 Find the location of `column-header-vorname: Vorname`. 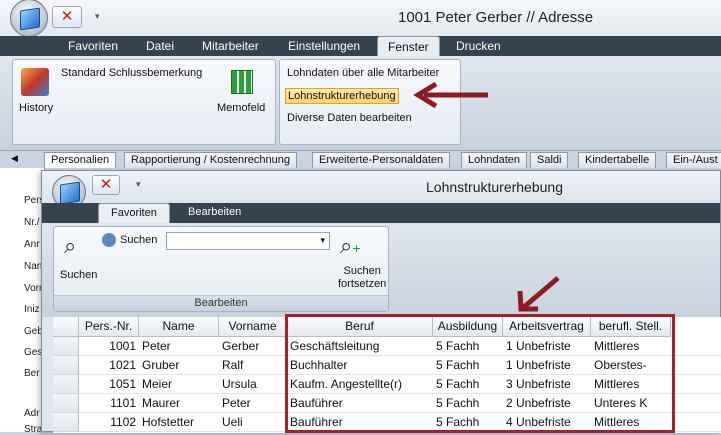

column-header-vorname: Vorname is located at coordinates (253, 327).